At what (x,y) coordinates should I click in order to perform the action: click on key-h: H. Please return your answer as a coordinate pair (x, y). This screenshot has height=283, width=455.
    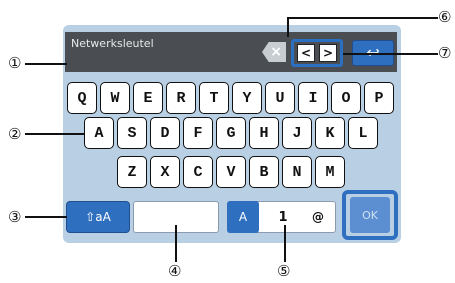
    Looking at the image, I should click on (264, 133).